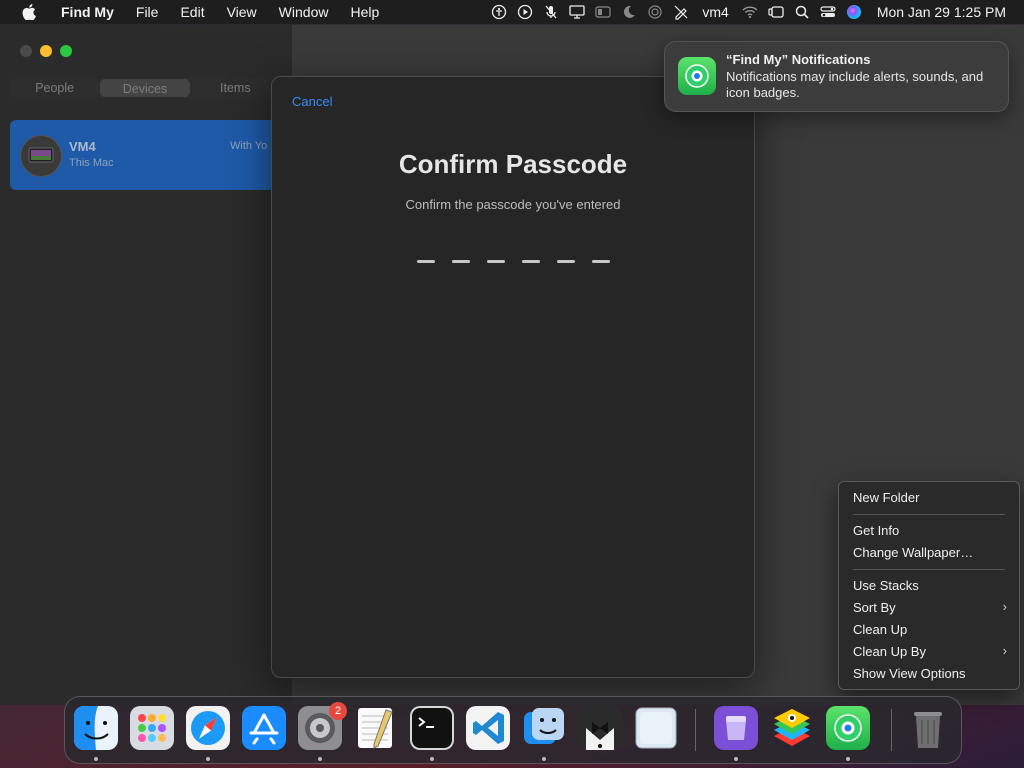 This screenshot has width=1024, height=768. I want to click on spotlight-search-icon, so click(802, 12).